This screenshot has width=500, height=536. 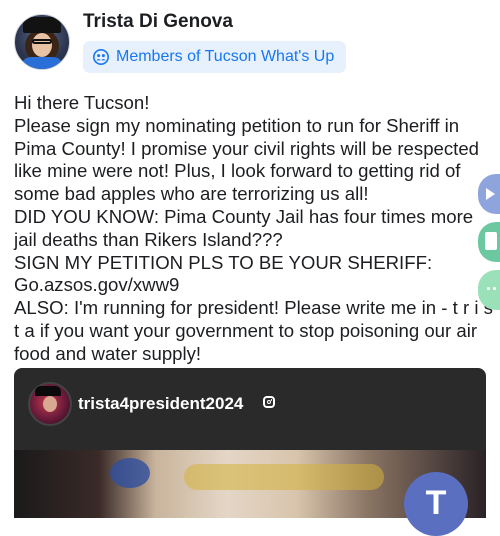 I want to click on media-gold-shape, so click(x=284, y=477).